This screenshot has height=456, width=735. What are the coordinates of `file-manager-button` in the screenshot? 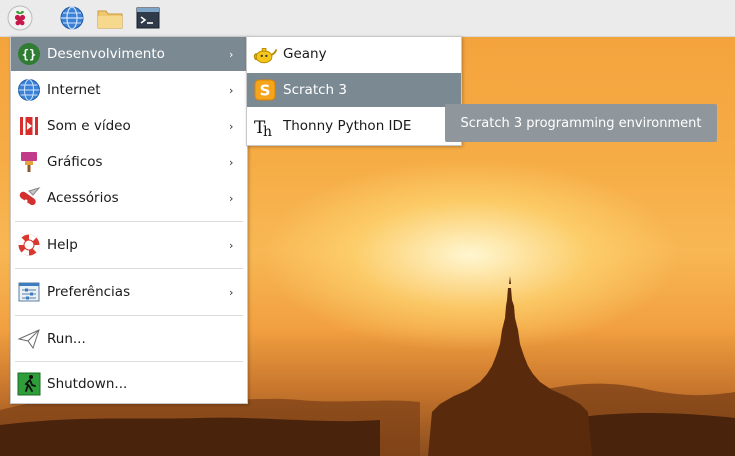 It's located at (110, 18).